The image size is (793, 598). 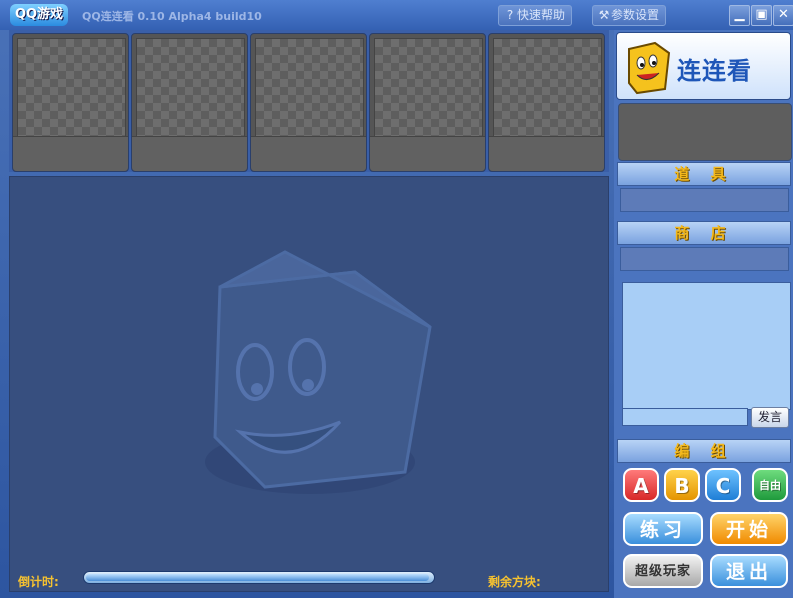 What do you see at coordinates (704, 451) in the screenshot?
I see `group-header: 编 组` at bounding box center [704, 451].